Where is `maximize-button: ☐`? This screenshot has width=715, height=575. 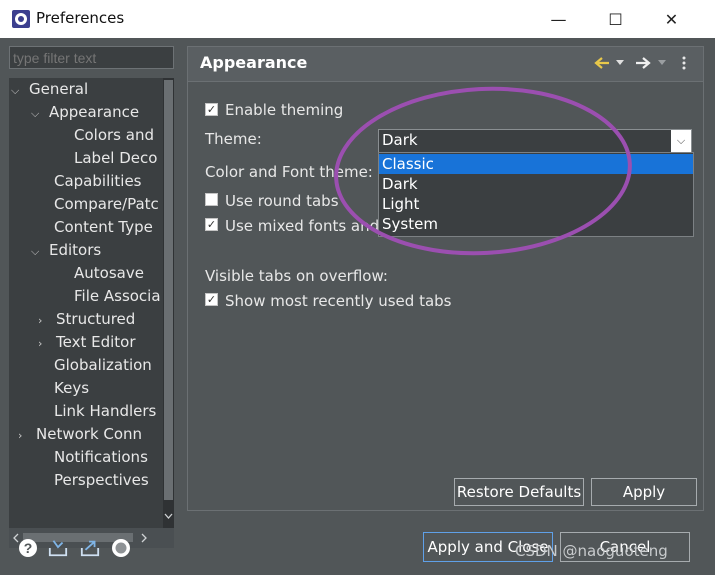 maximize-button: ☐ is located at coordinates (615, 19).